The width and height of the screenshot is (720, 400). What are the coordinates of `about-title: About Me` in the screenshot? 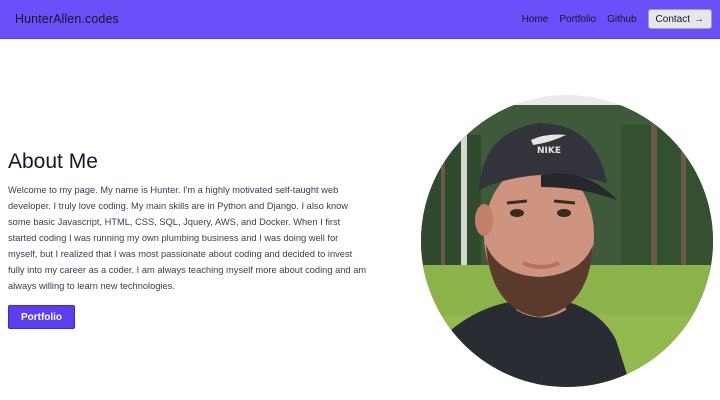 It's located at (53, 161).